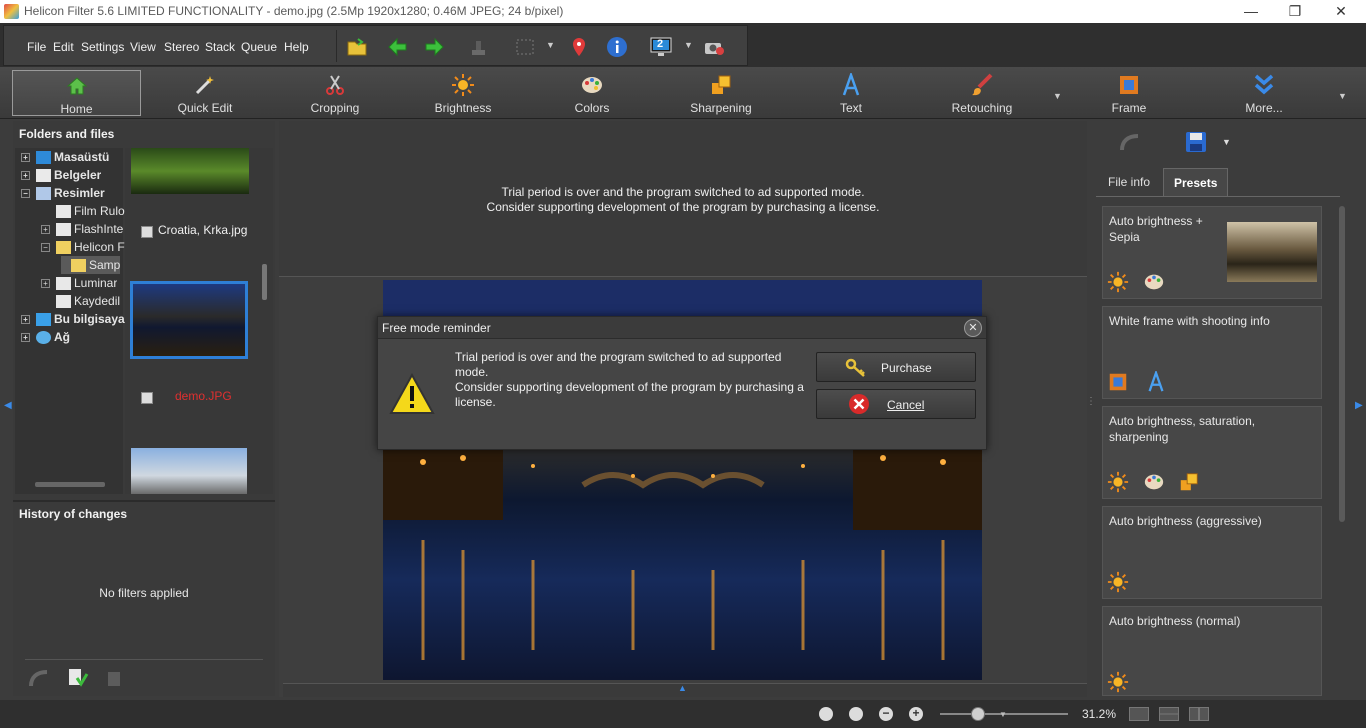 This screenshot has height=728, width=1366. Describe the element at coordinates (856, 714) in the screenshot. I see `fit-to-window-icon` at that location.